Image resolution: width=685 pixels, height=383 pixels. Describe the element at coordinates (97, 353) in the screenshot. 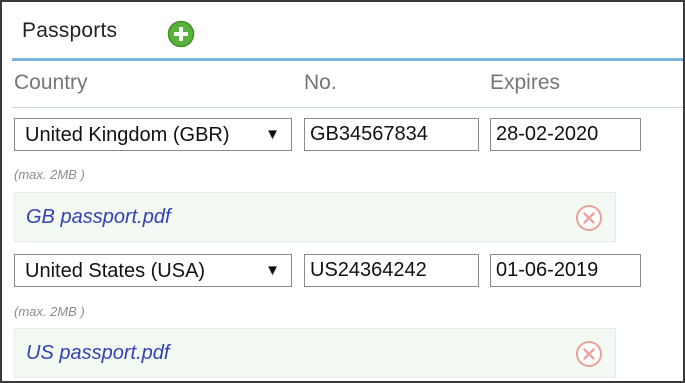

I see `attachment-link: US passport.pdf` at that location.